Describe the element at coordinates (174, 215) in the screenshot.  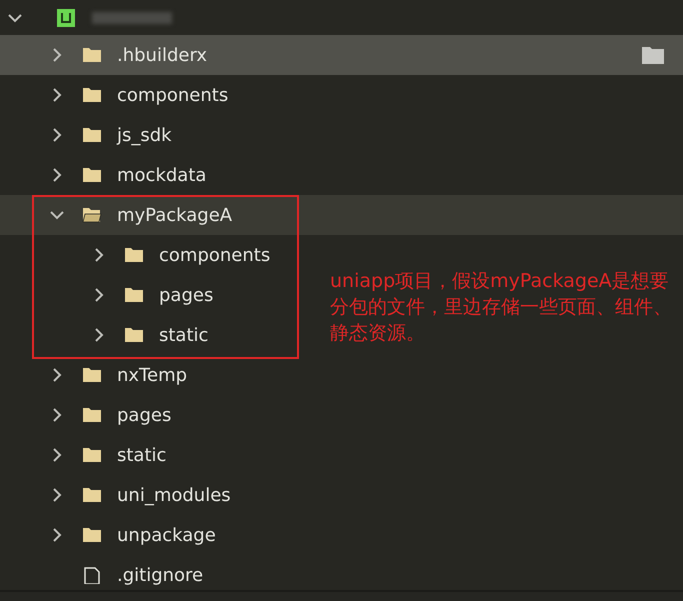
I see `item-label: myPackageA` at that location.